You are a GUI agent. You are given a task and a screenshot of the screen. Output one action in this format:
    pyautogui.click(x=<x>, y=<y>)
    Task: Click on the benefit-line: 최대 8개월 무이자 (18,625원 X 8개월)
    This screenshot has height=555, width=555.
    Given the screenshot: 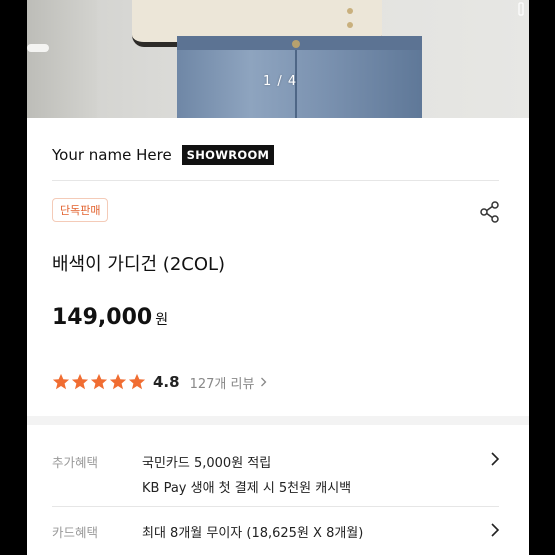 What is the action you would take?
    pyautogui.click(x=253, y=533)
    